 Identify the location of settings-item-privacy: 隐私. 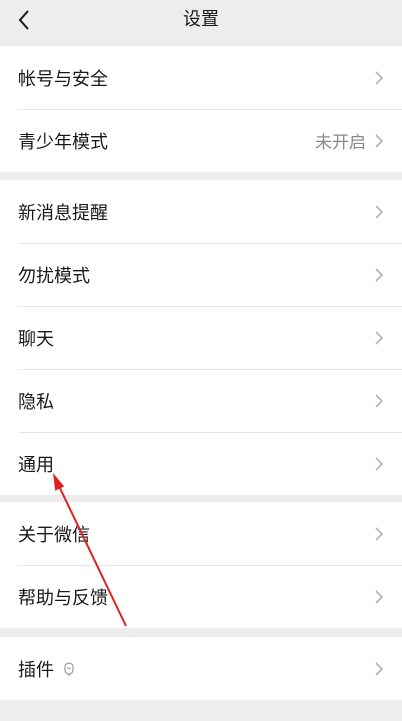
(201, 400).